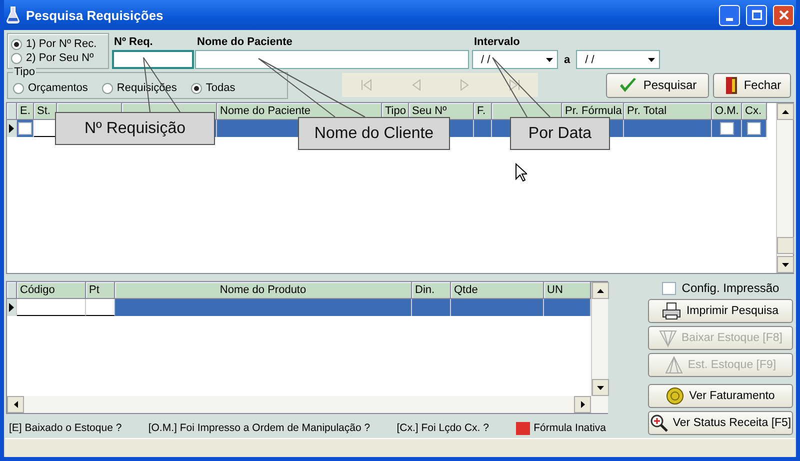  Describe the element at coordinates (442, 428) in the screenshot. I see `legend-text: [Cx.] Foi Lçdo Cx. ?` at that location.